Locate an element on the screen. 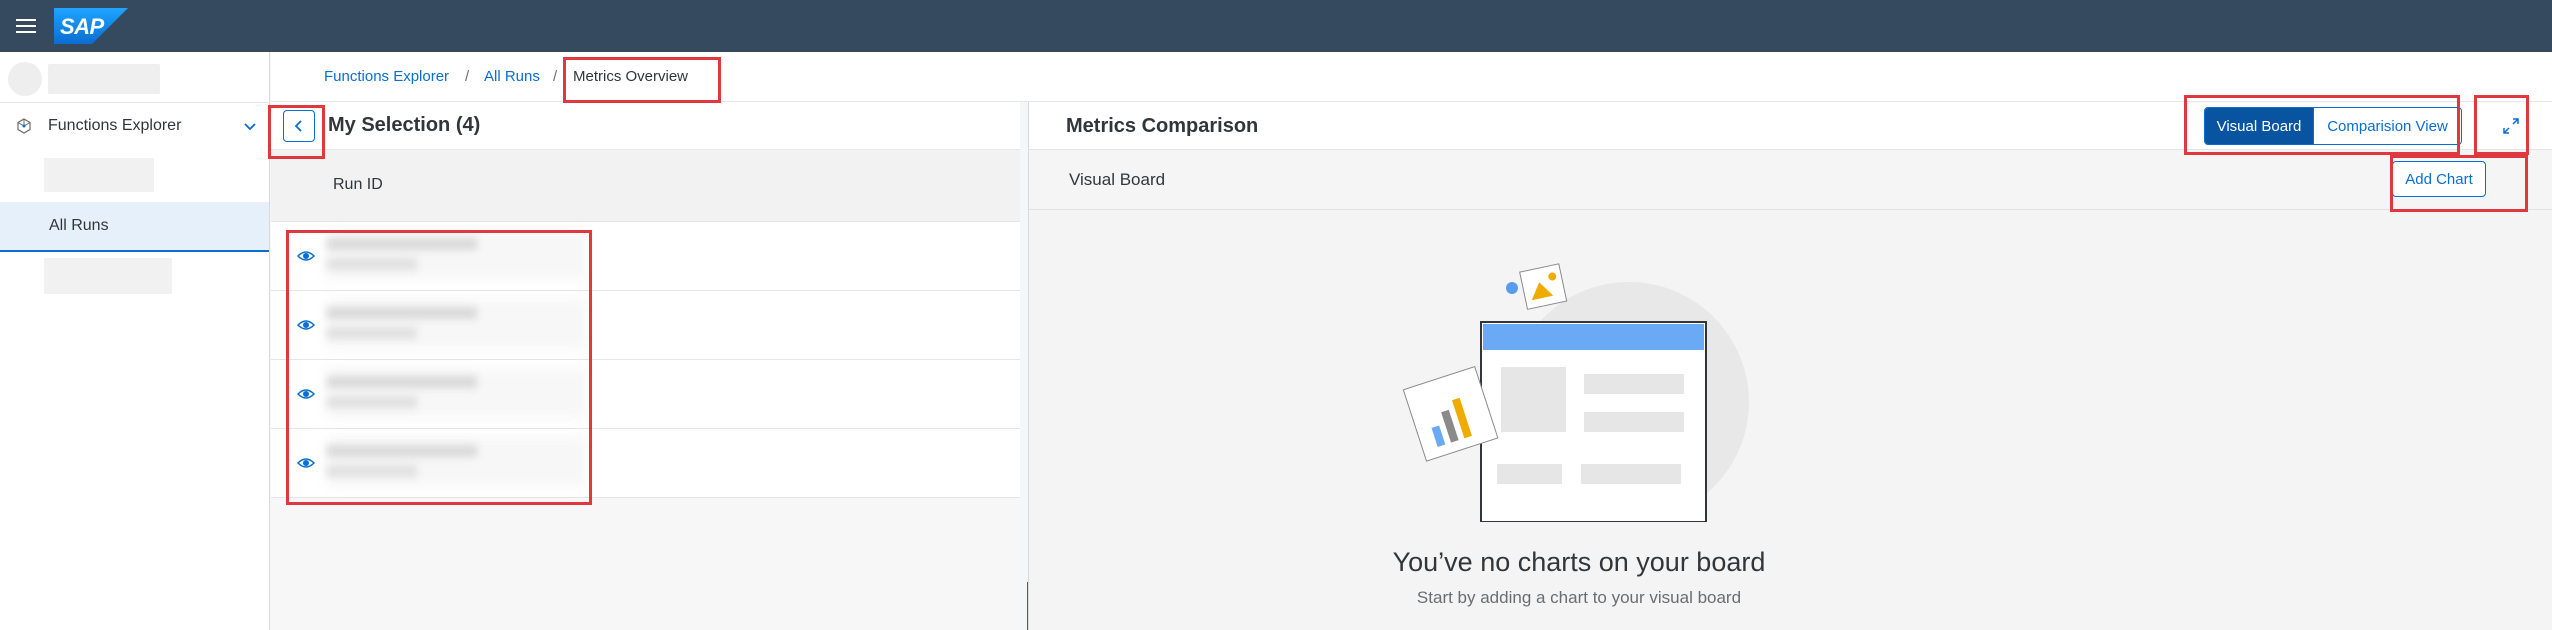  sidebar-item-label: All Runs is located at coordinates (79, 225).